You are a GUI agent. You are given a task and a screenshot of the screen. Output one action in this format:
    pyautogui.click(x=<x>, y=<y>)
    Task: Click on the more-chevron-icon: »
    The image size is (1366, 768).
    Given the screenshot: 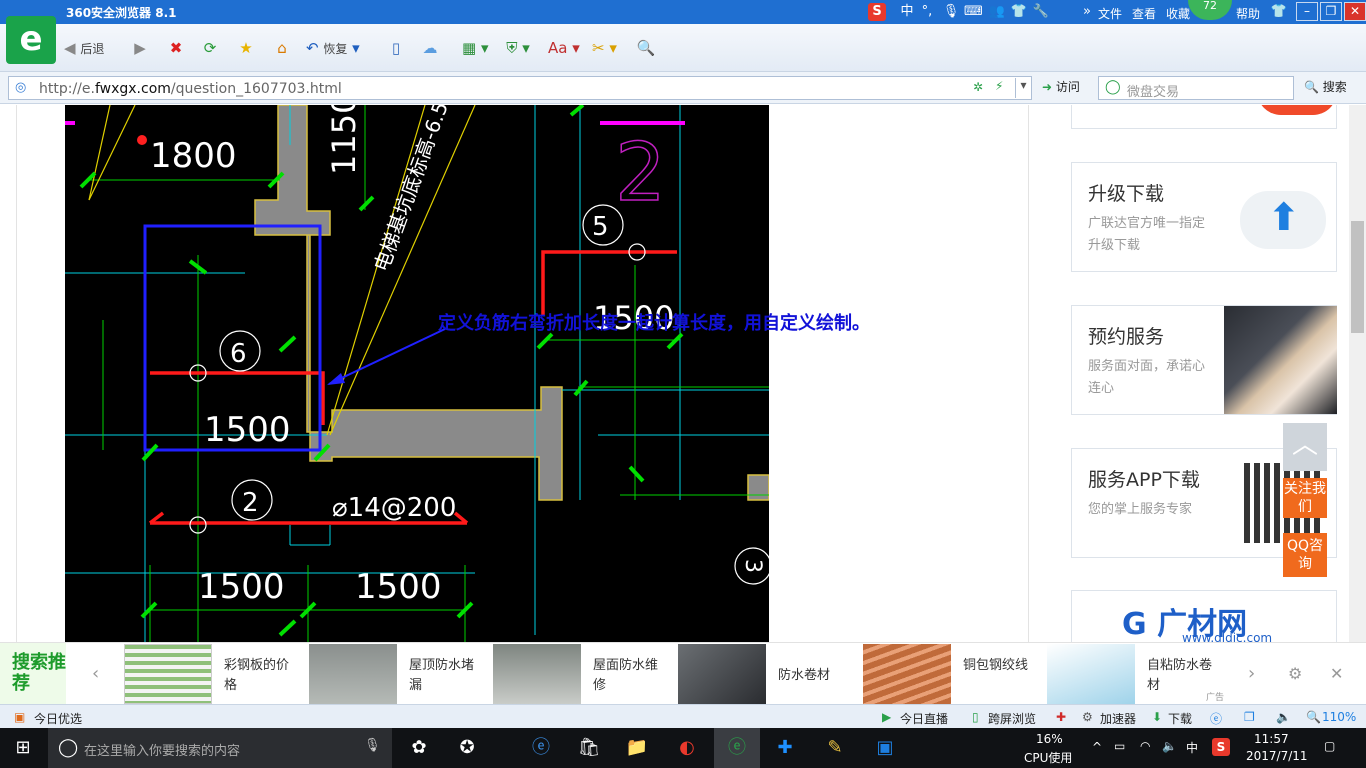 What is the action you would take?
    pyautogui.click(x=1087, y=12)
    